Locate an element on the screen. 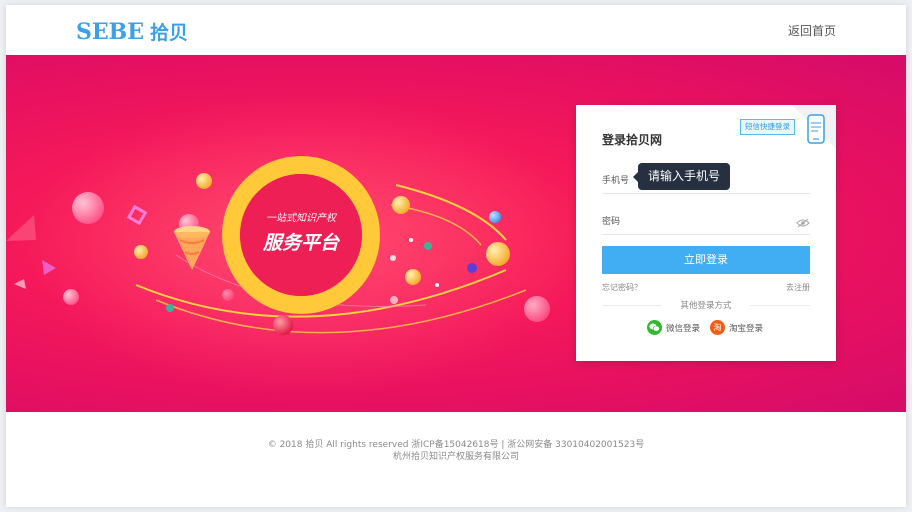 This screenshot has width=912, height=512. wechat-login-label: 微信登录 is located at coordinates (683, 328).